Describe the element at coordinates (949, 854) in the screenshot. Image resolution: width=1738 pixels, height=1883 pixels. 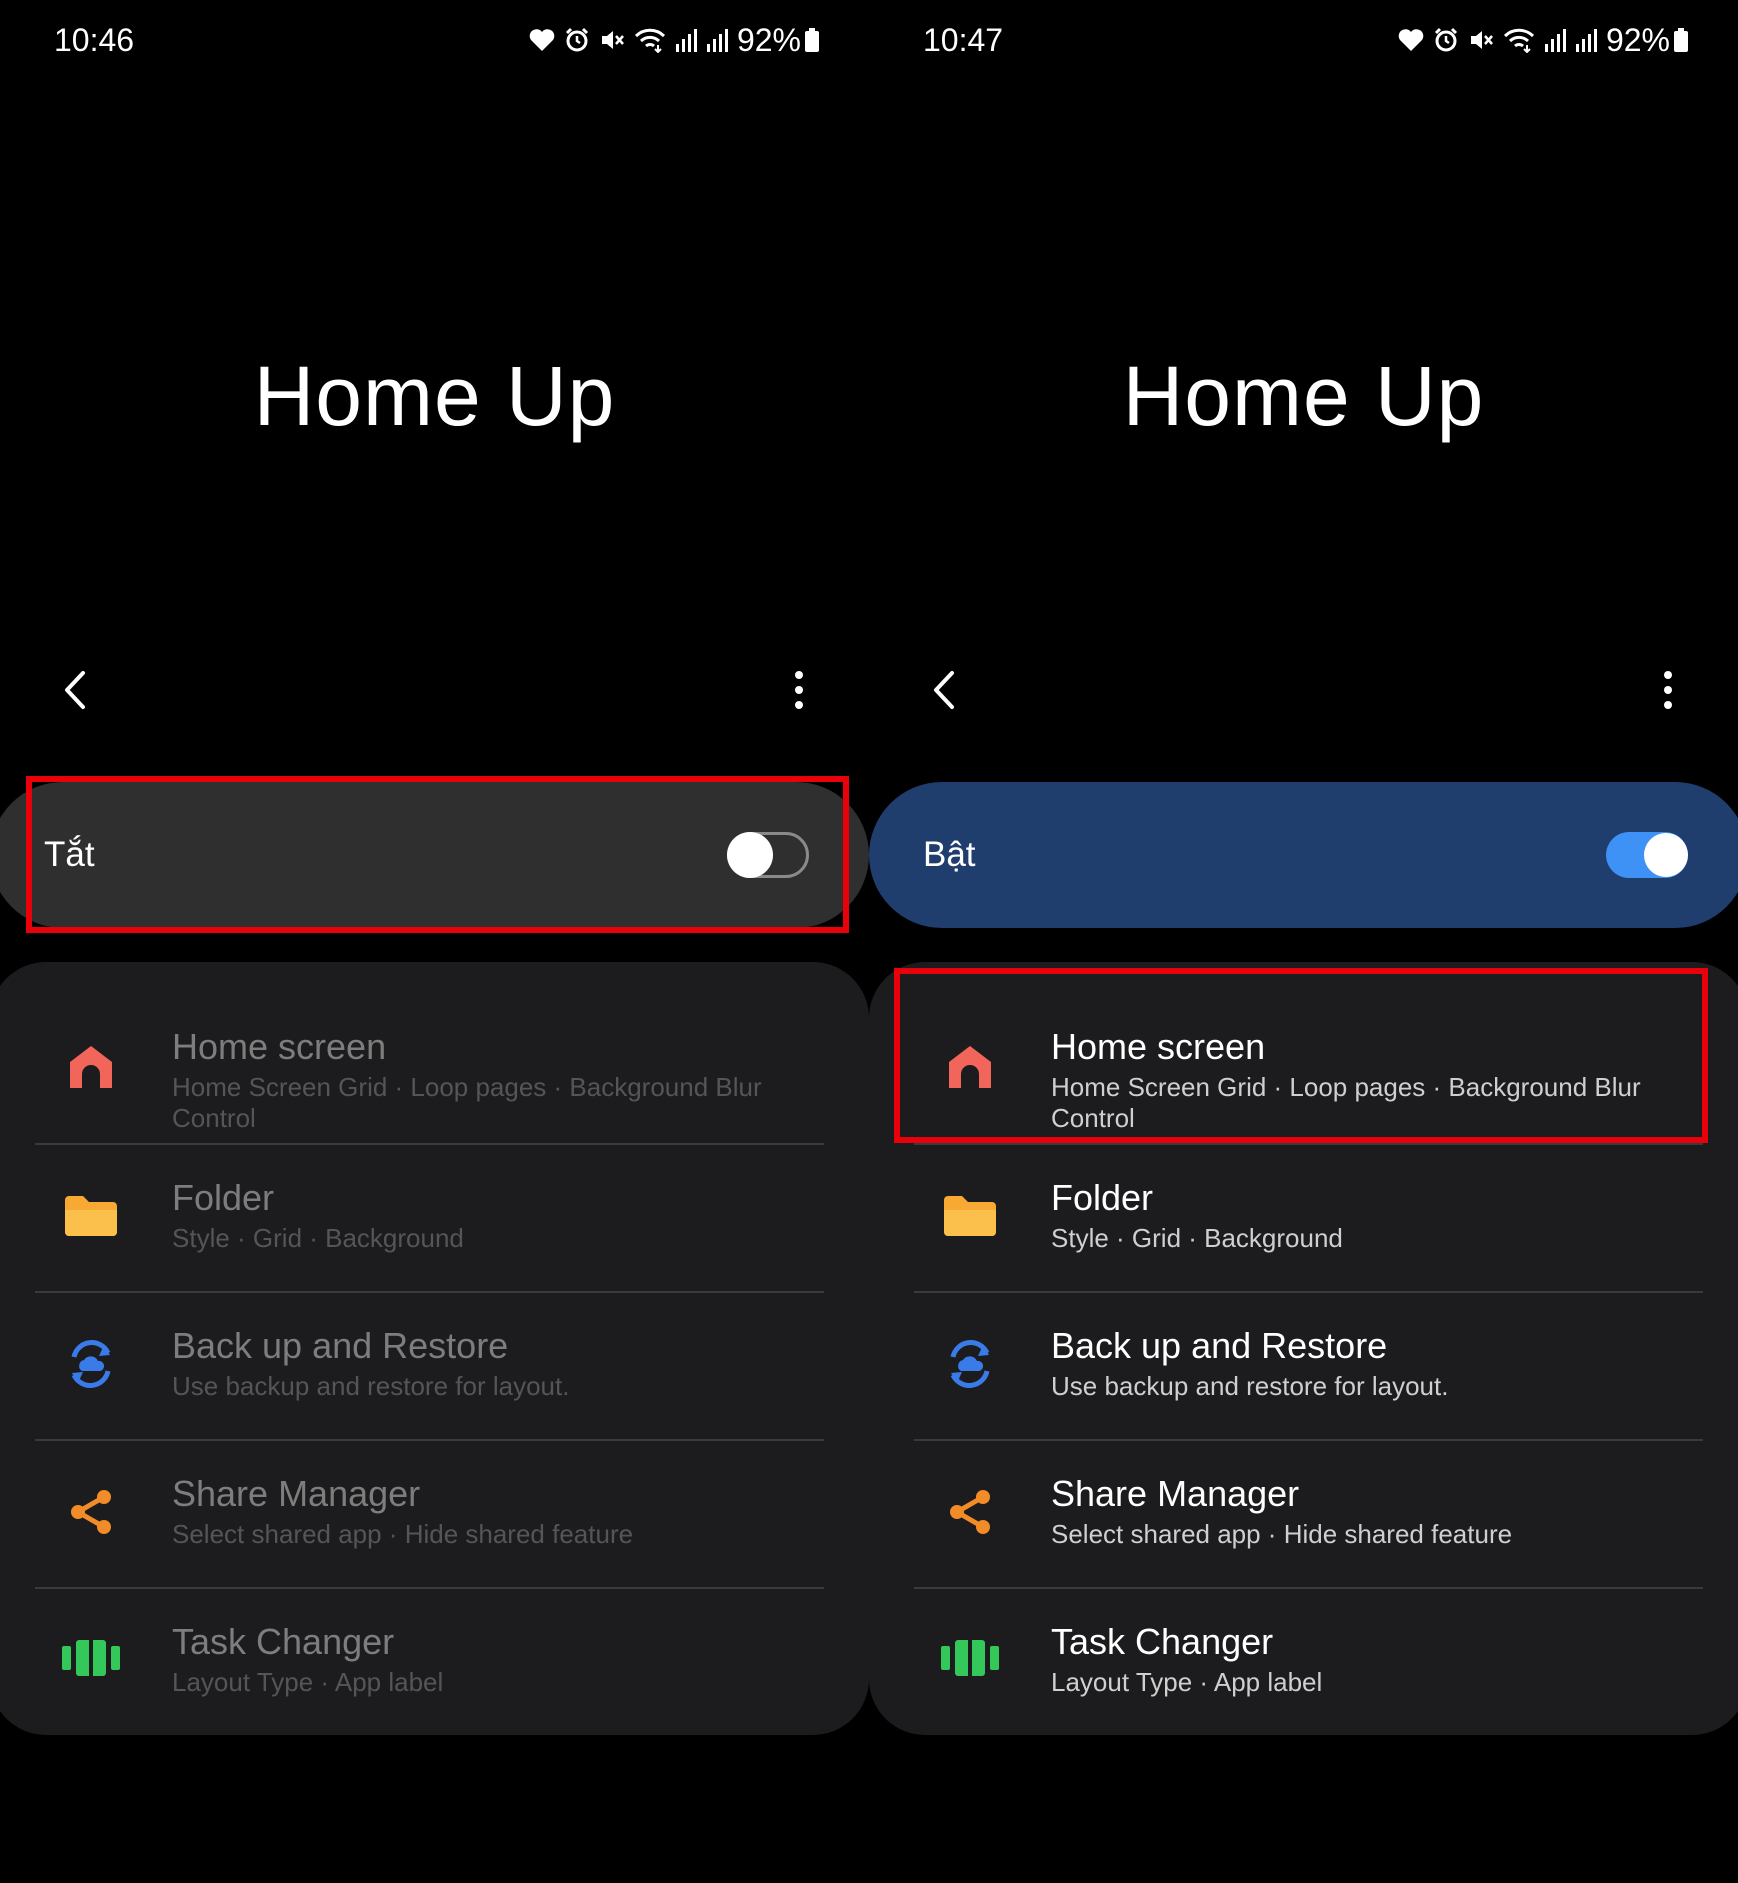
I see `master-switch-label: Bật` at that location.